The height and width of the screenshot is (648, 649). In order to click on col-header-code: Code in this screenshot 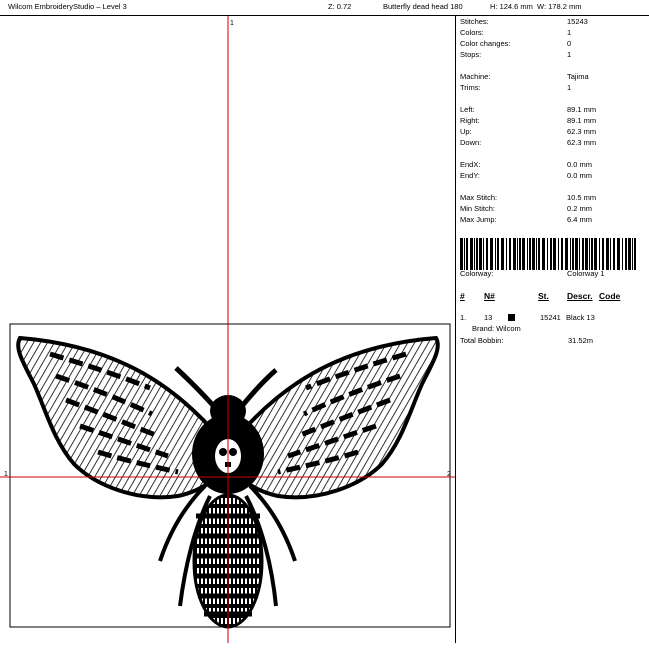, I will do `click(610, 296)`.